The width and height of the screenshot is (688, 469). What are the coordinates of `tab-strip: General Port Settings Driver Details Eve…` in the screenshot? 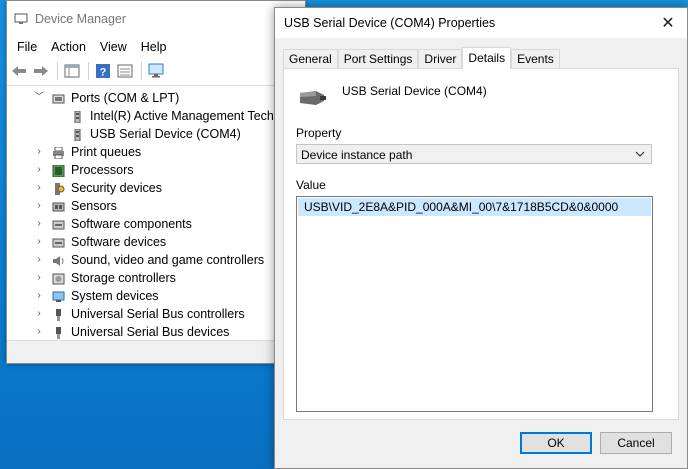 It's located at (421, 58).